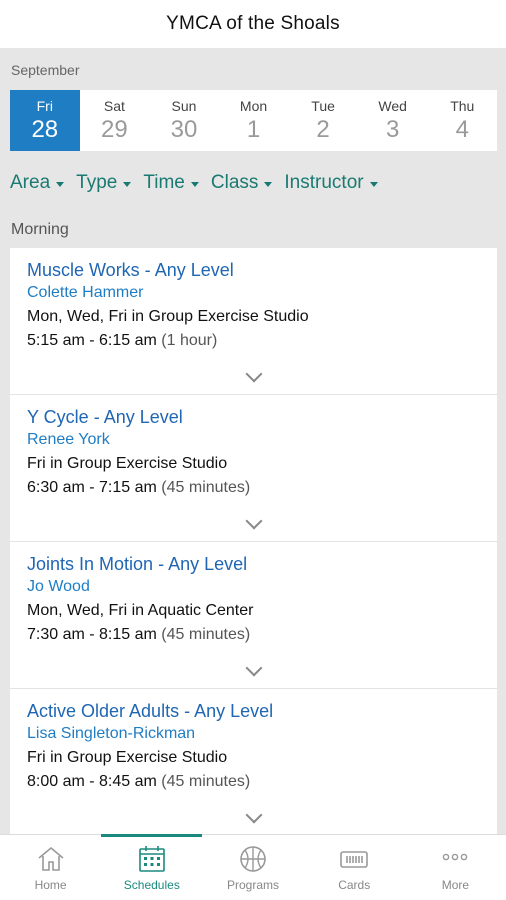 The height and width of the screenshot is (900, 506). What do you see at coordinates (92, 487) in the screenshot?
I see `time-range: 6:30 am - 7:15 am` at bounding box center [92, 487].